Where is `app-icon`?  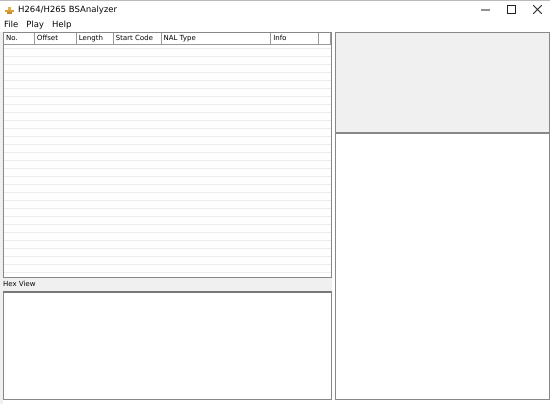
app-icon is located at coordinates (9, 10).